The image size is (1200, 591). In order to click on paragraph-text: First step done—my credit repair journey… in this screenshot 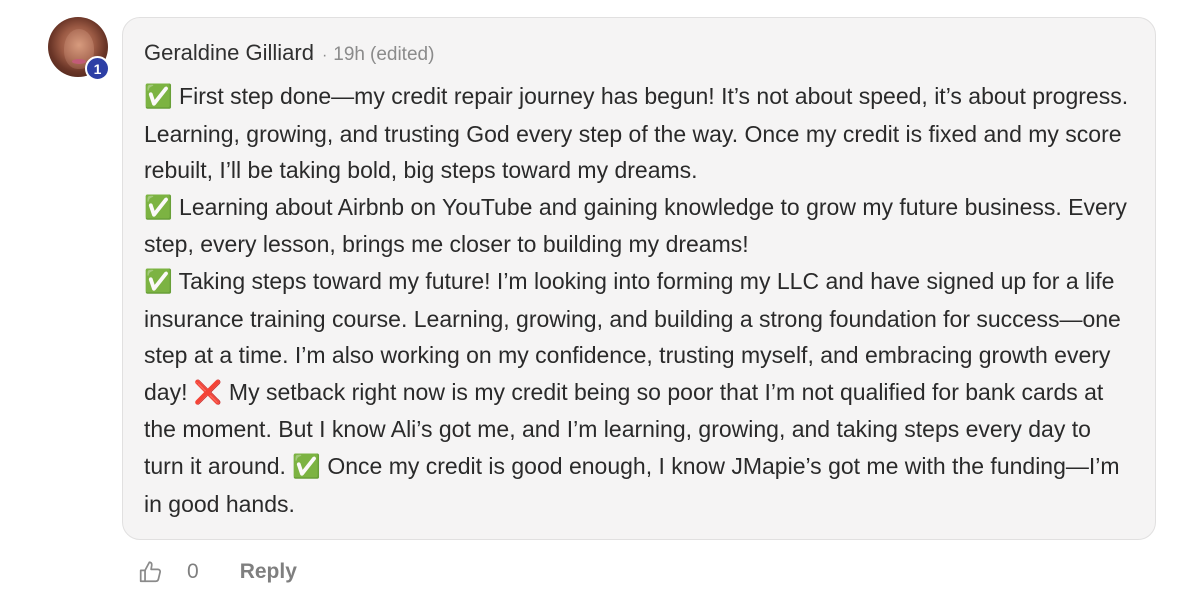, I will do `click(636, 133)`.